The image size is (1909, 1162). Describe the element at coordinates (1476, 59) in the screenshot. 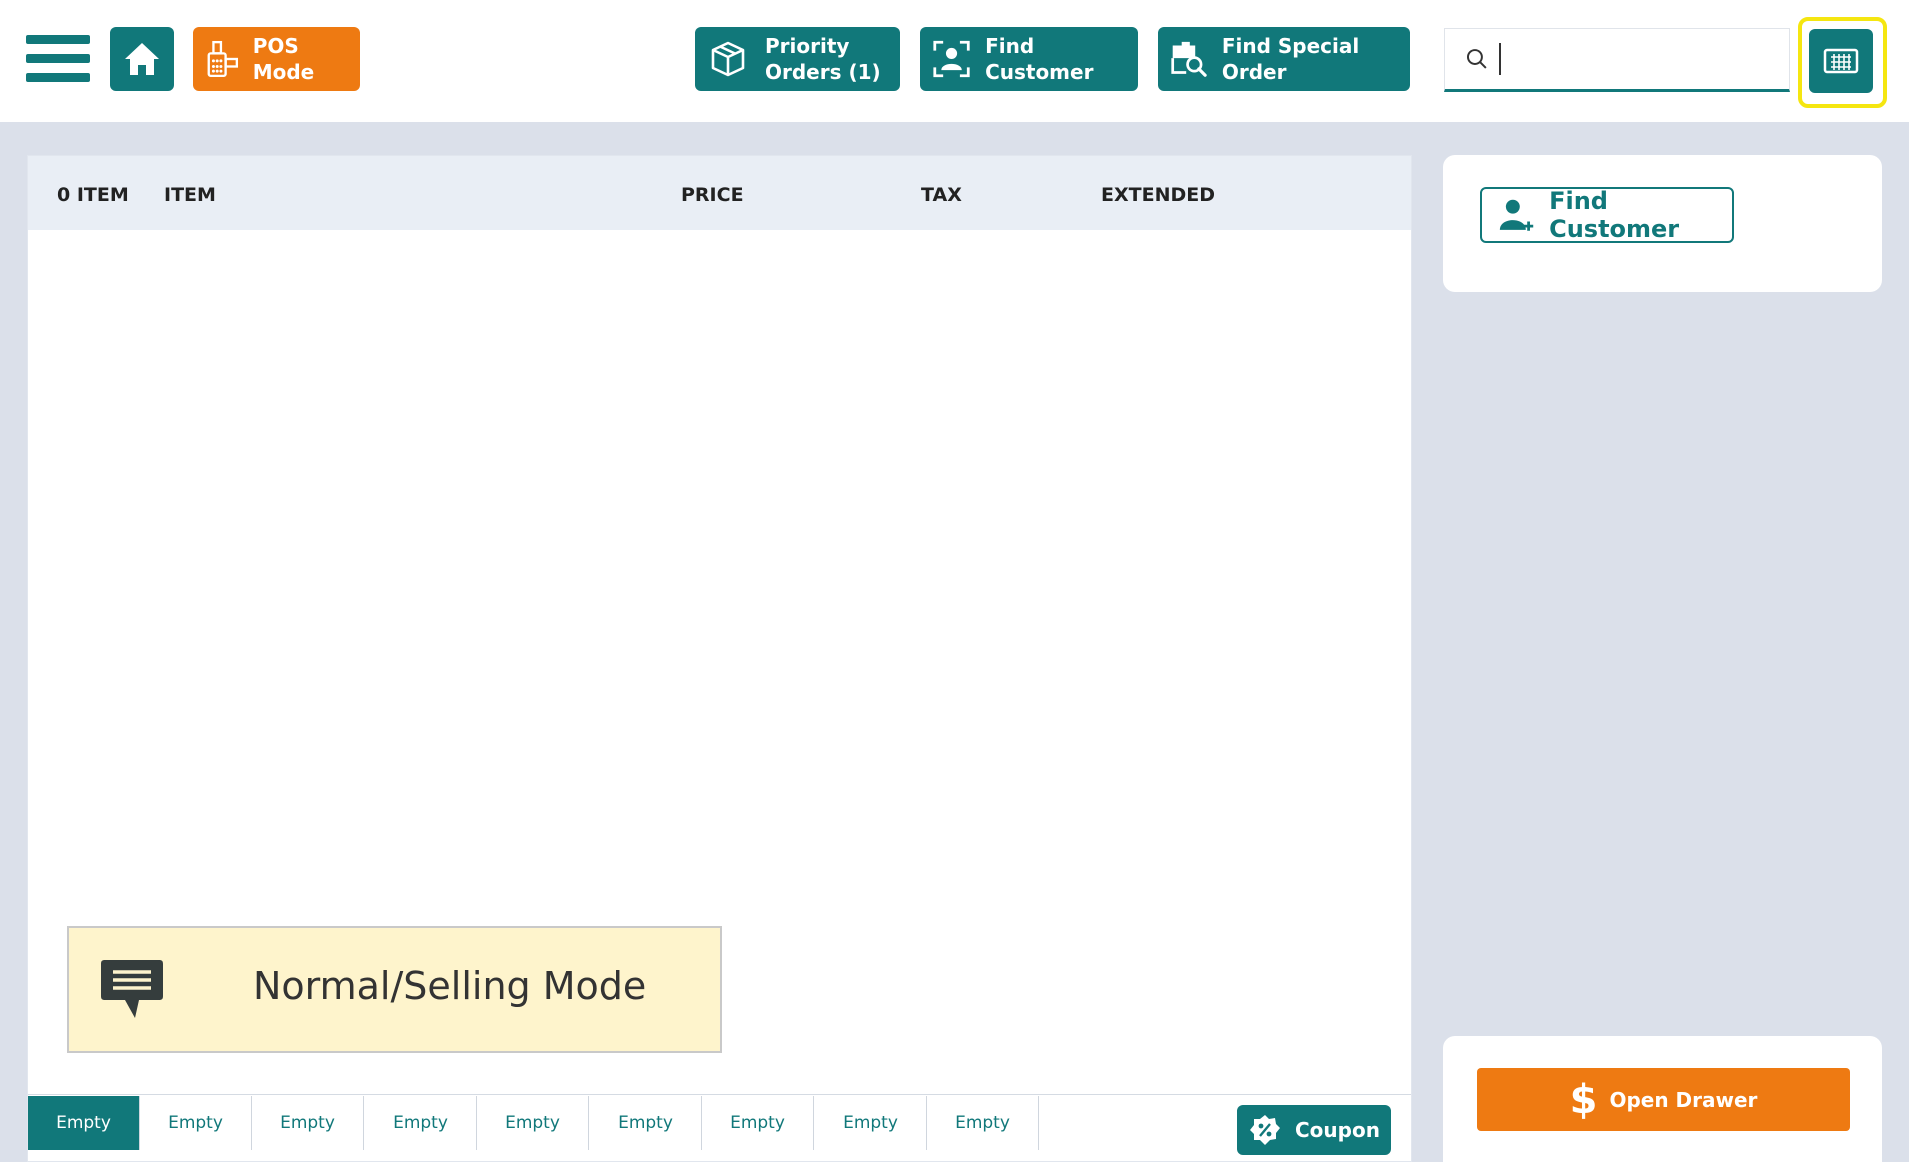

I see `search-icon` at that location.